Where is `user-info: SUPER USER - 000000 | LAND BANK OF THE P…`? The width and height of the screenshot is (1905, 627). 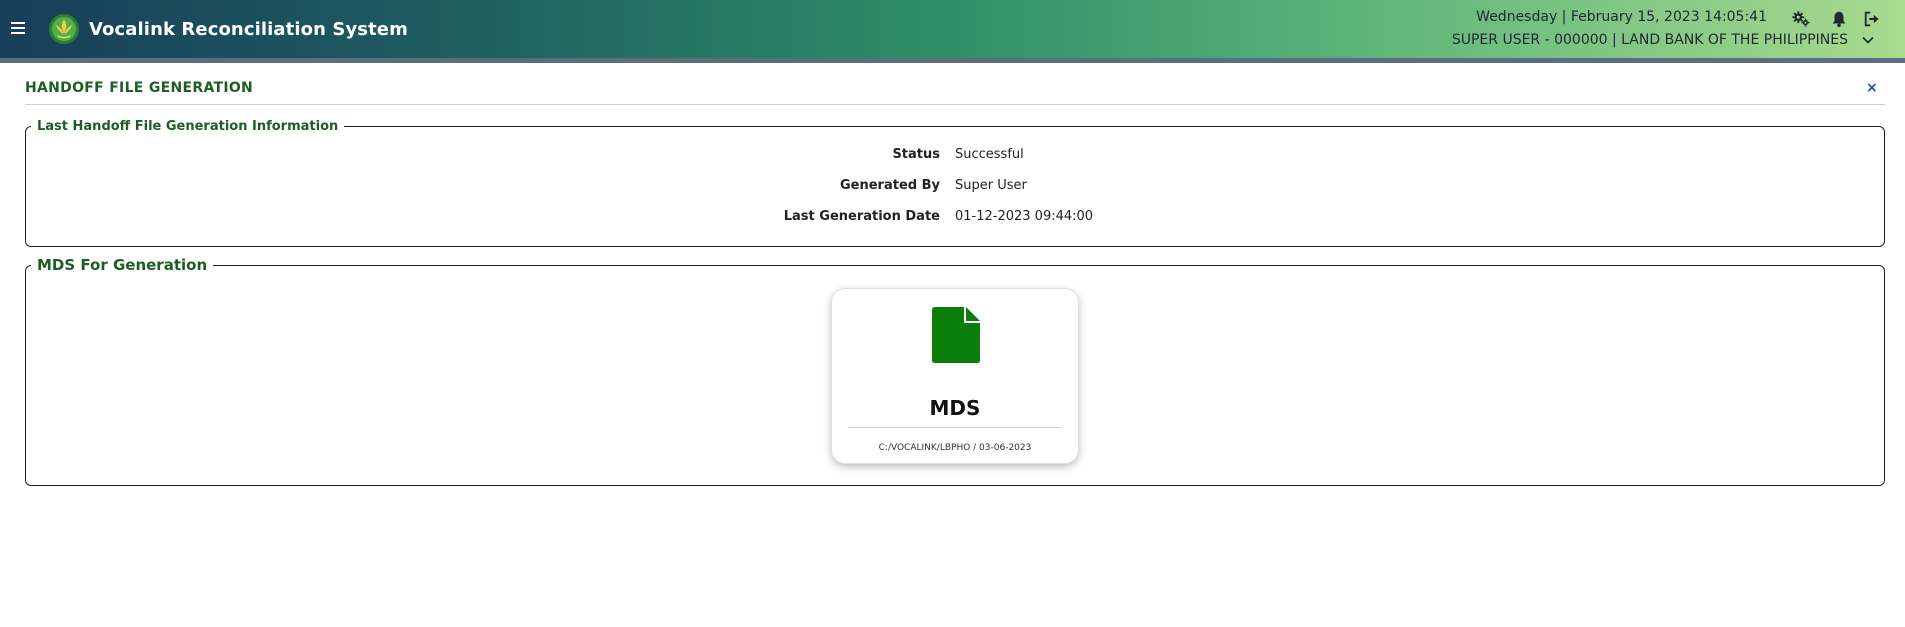
user-info: SUPER USER - 000000 | LAND BANK OF THE P… is located at coordinates (1650, 40).